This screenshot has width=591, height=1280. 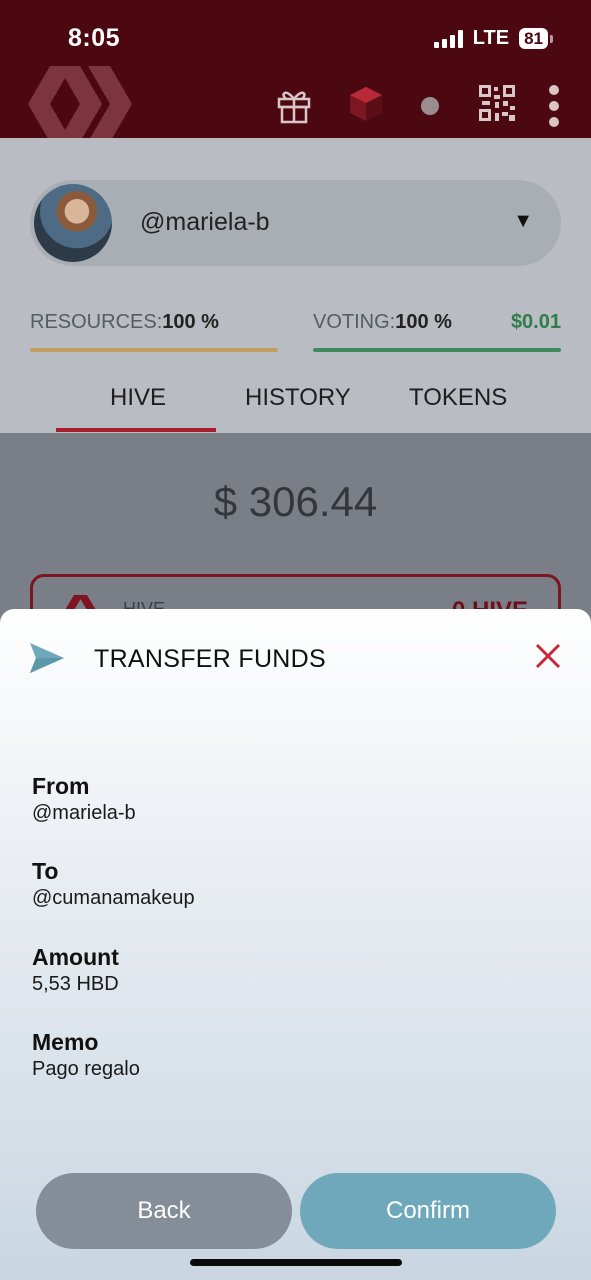 I want to click on to-value: @cumanamakeup, so click(x=113, y=898).